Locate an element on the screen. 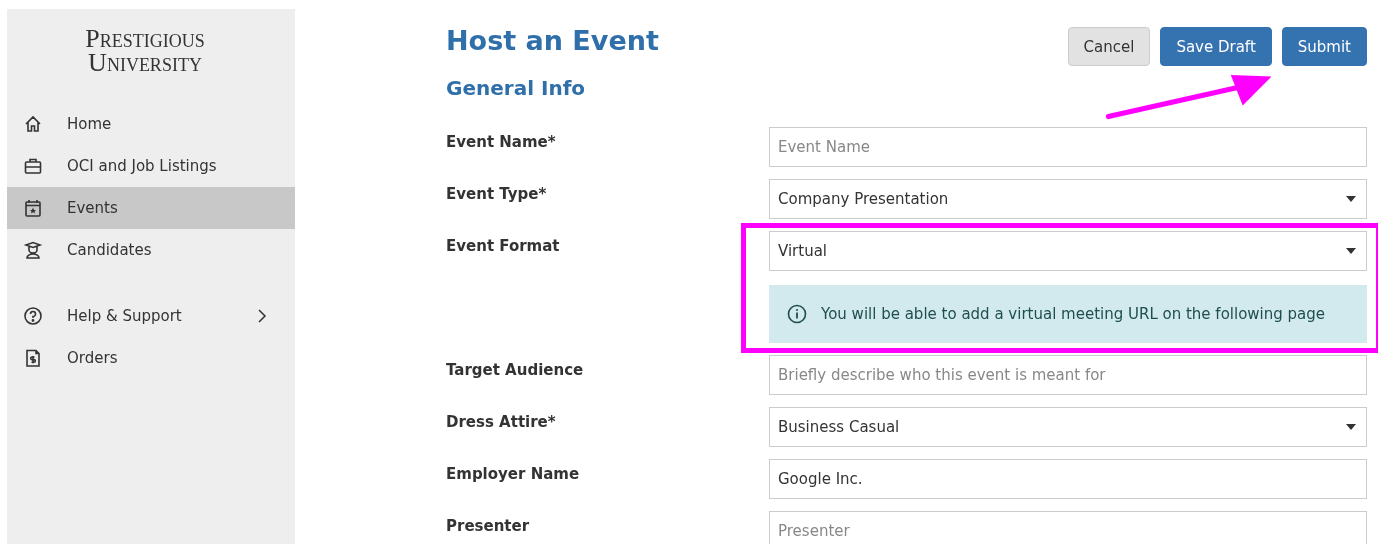  dropdown: Virtual is located at coordinates (1068, 251).